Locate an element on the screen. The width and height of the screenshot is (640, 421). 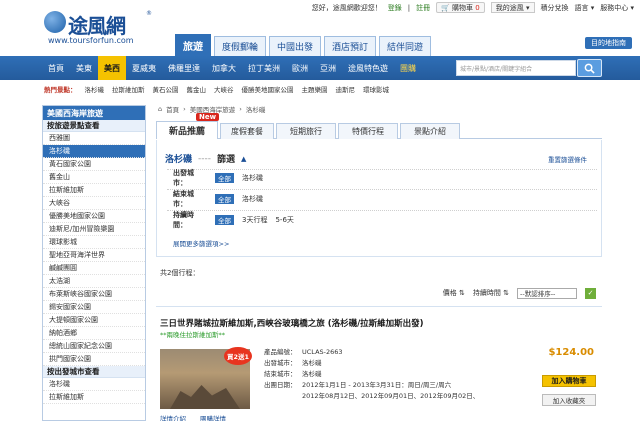
language-label: 語言 is located at coordinates (581, 7).